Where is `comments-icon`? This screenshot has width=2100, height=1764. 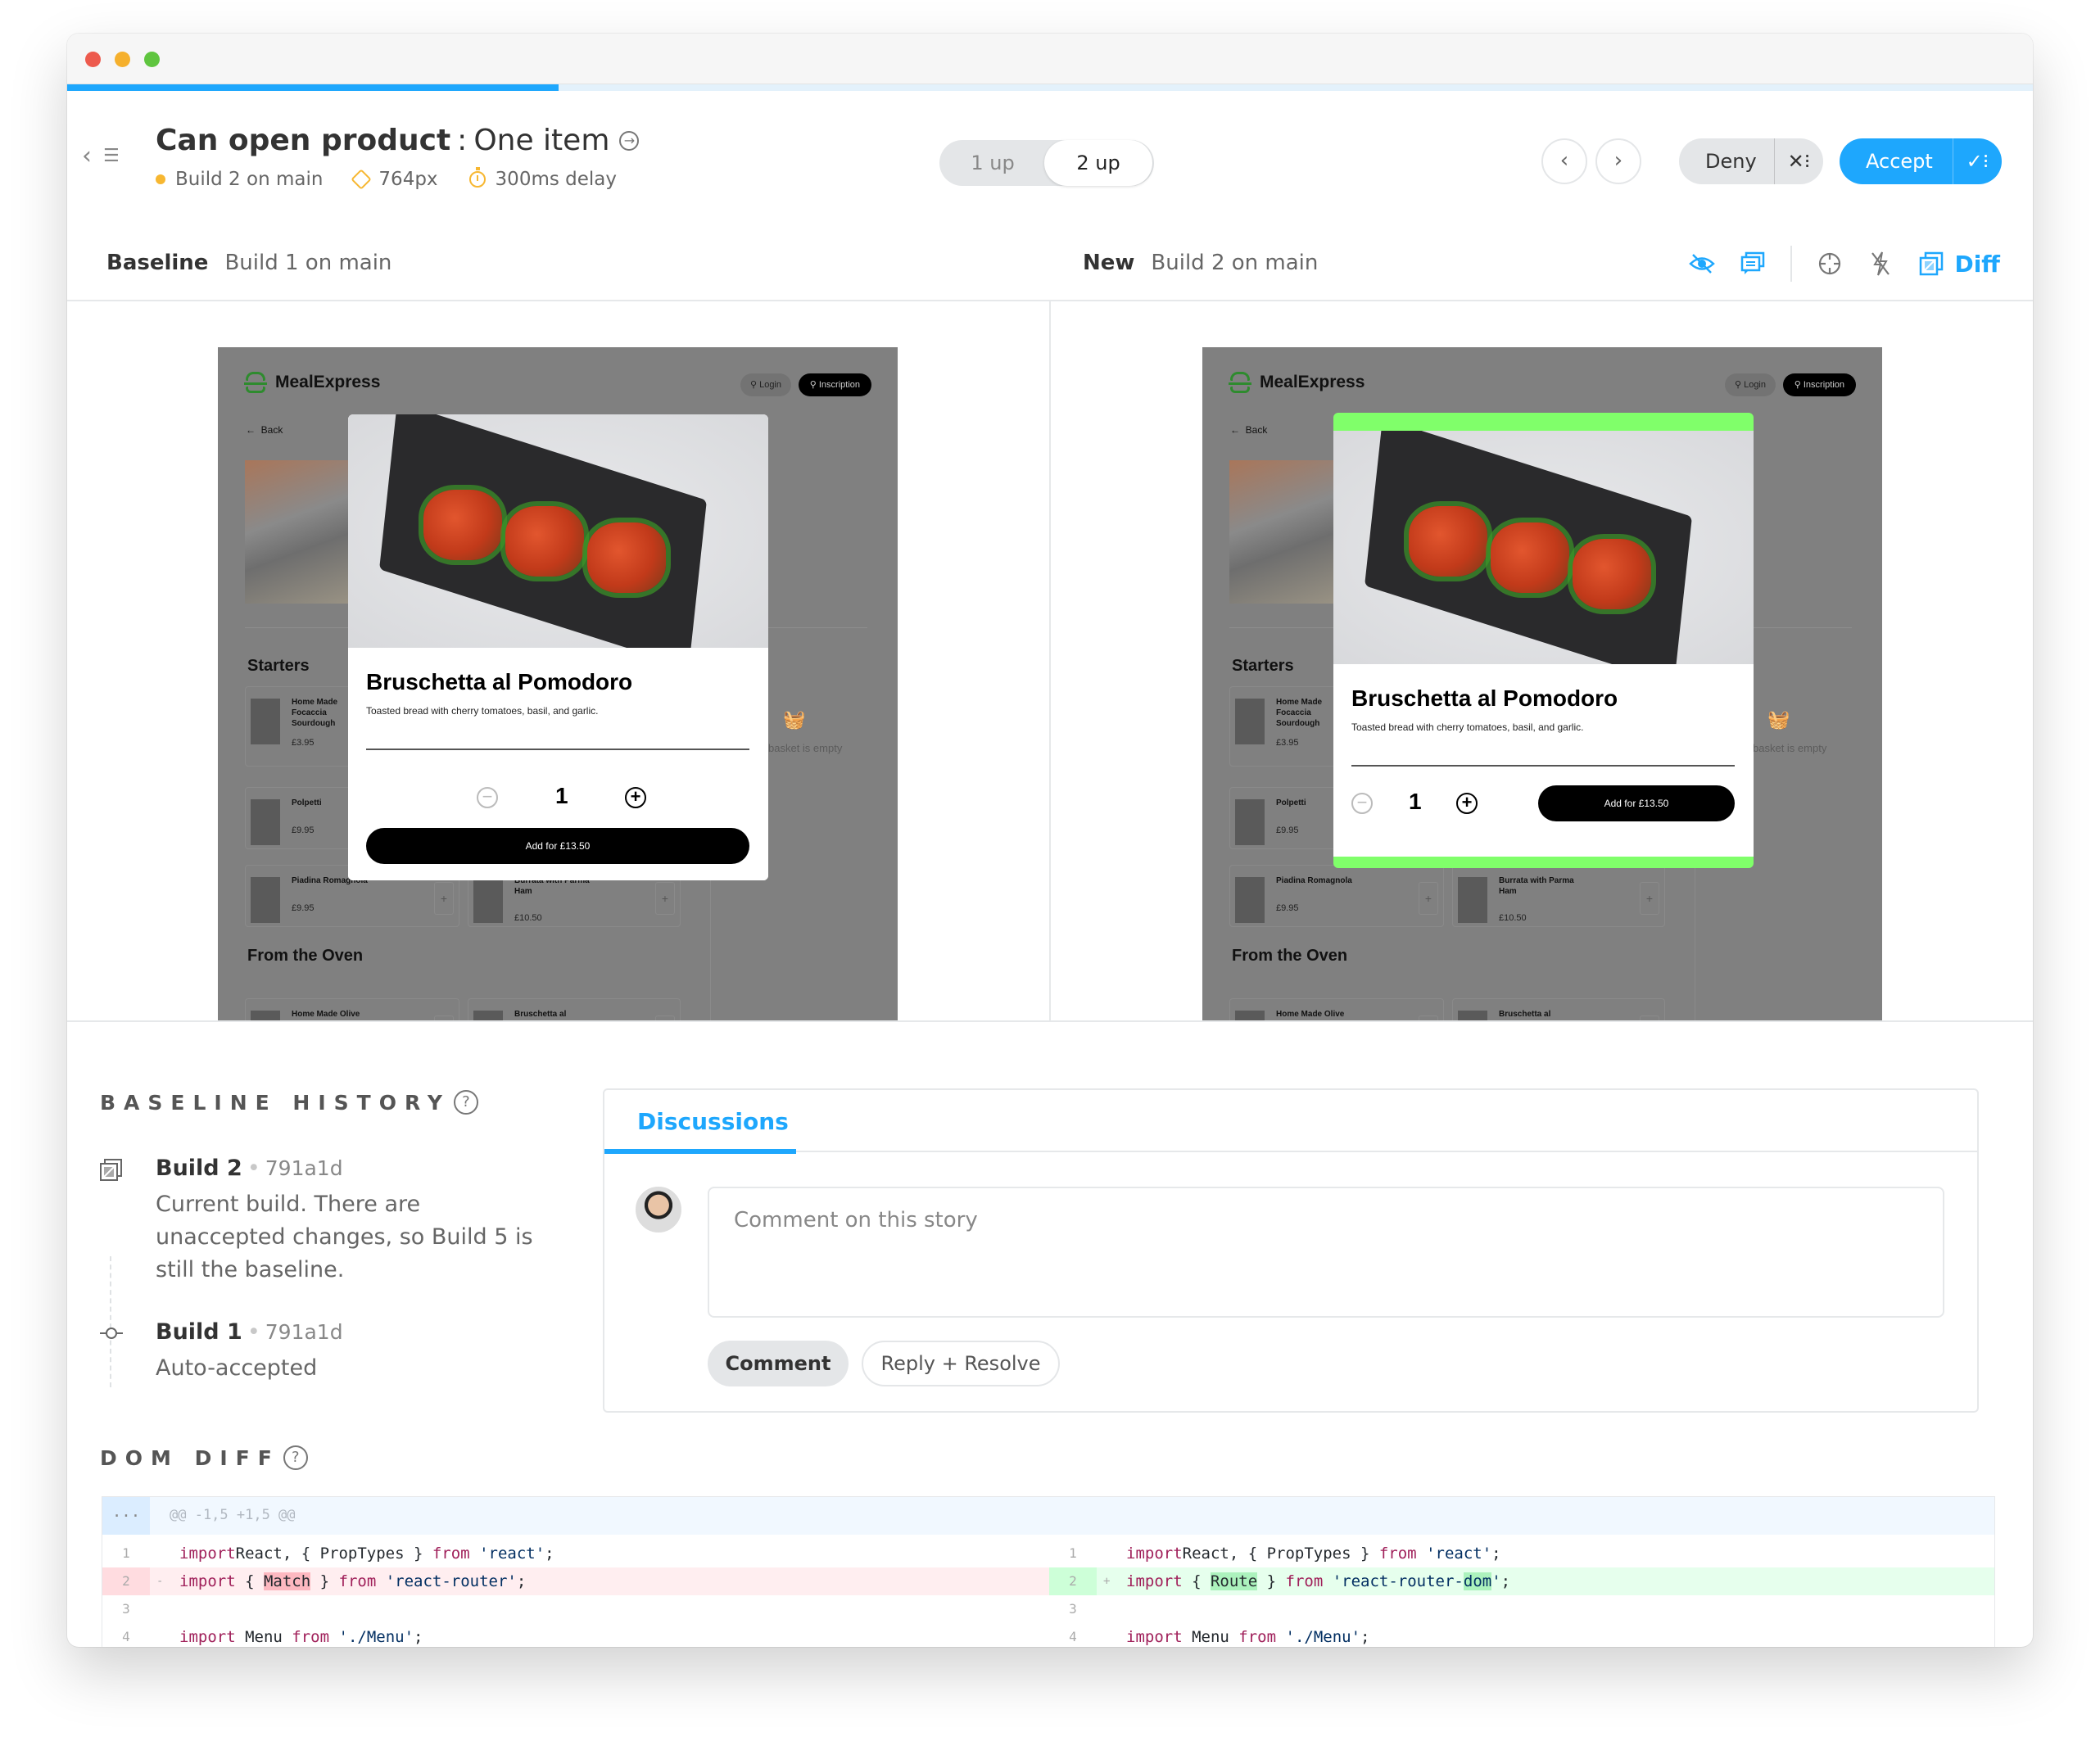
comments-icon is located at coordinates (1753, 264).